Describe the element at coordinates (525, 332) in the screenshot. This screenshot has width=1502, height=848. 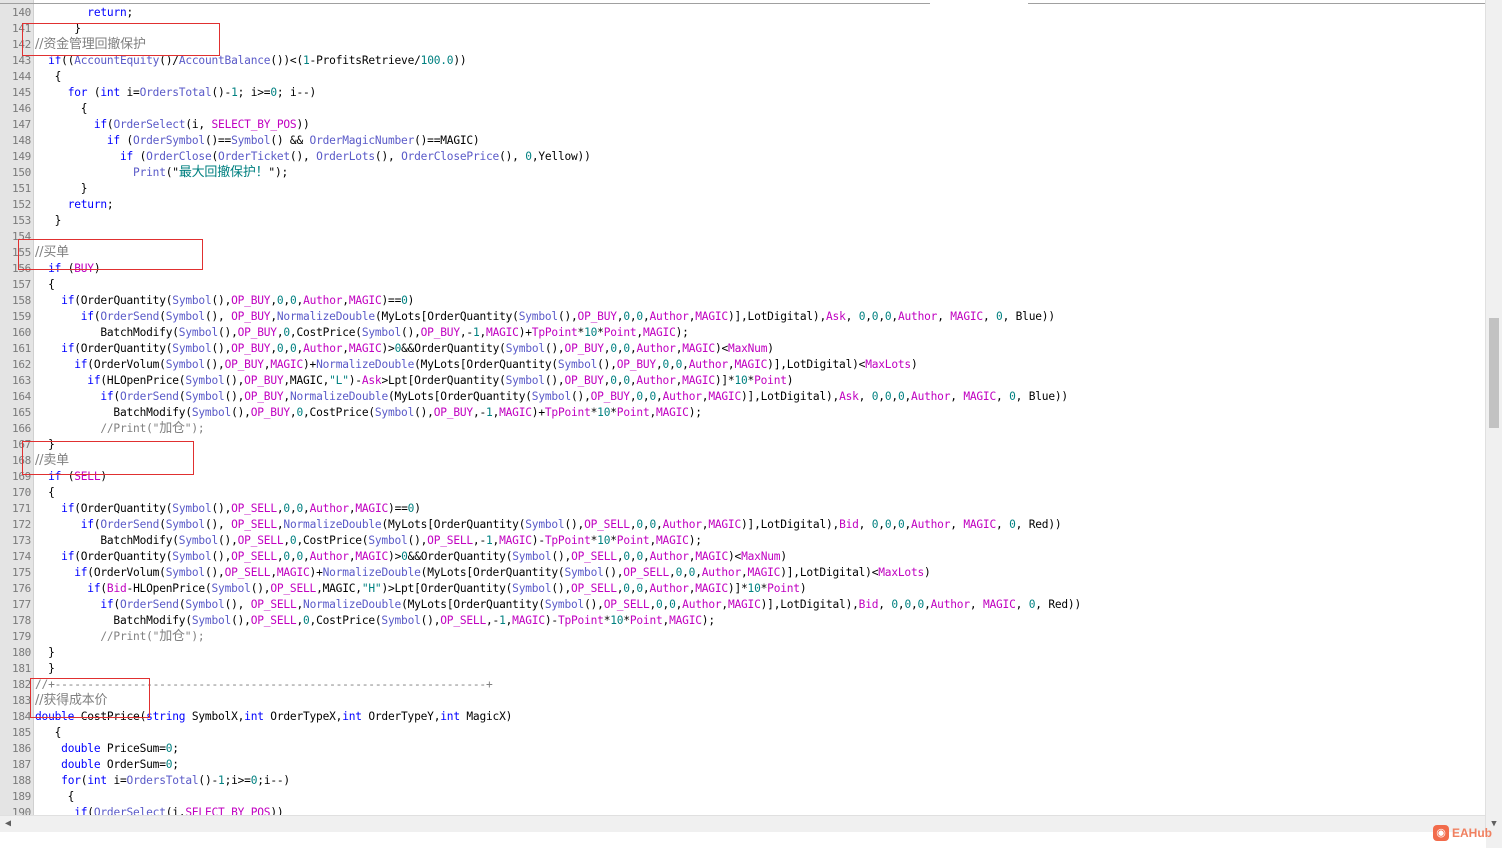
I see `code-token: )+` at that location.